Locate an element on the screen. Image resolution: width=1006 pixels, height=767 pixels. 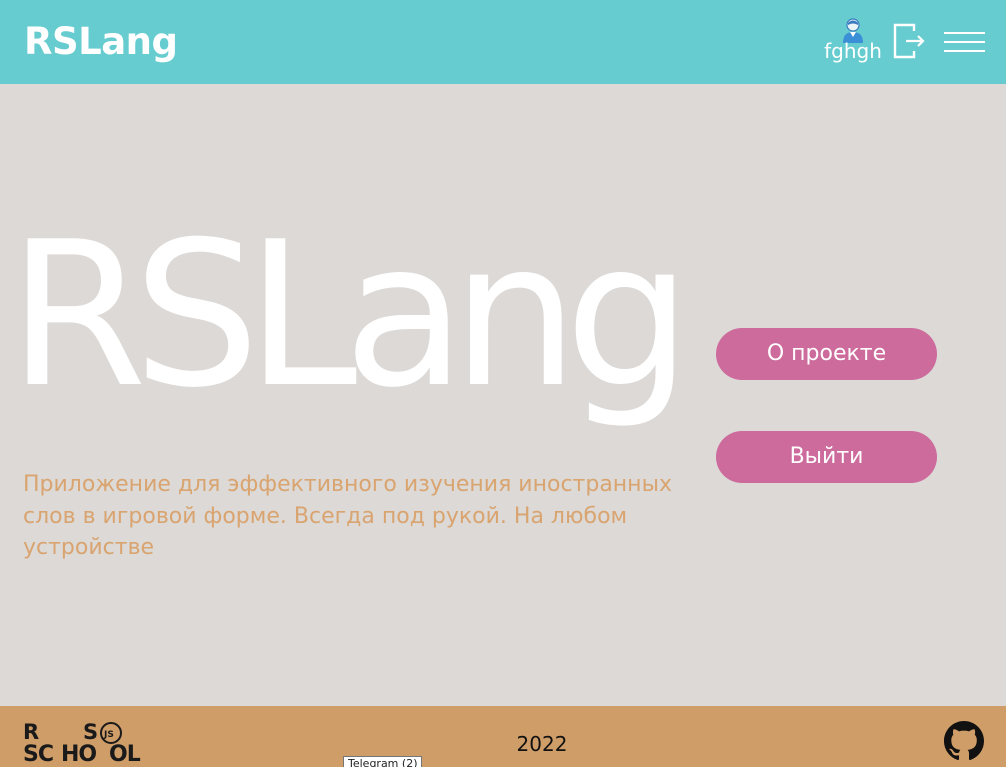
user-profile: fghgh is located at coordinates (853, 42).